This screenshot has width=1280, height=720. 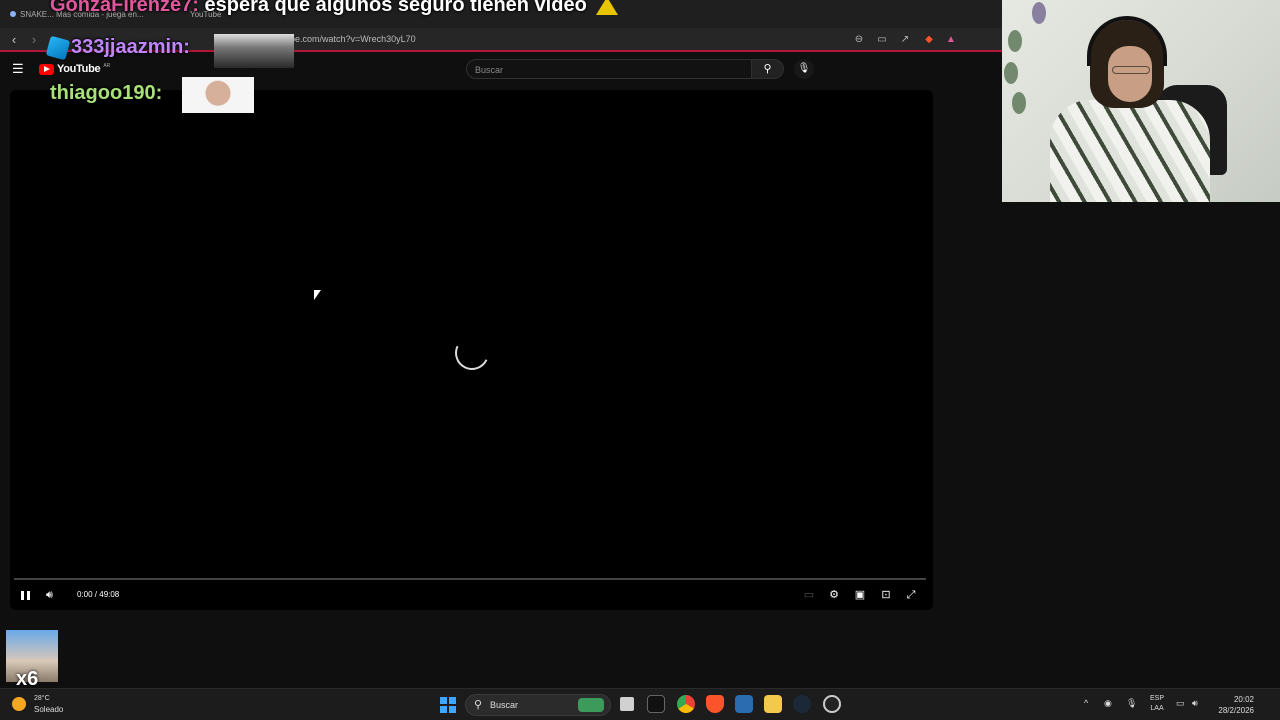 What do you see at coordinates (19, 704) in the screenshot?
I see `weather-sun-icon` at bounding box center [19, 704].